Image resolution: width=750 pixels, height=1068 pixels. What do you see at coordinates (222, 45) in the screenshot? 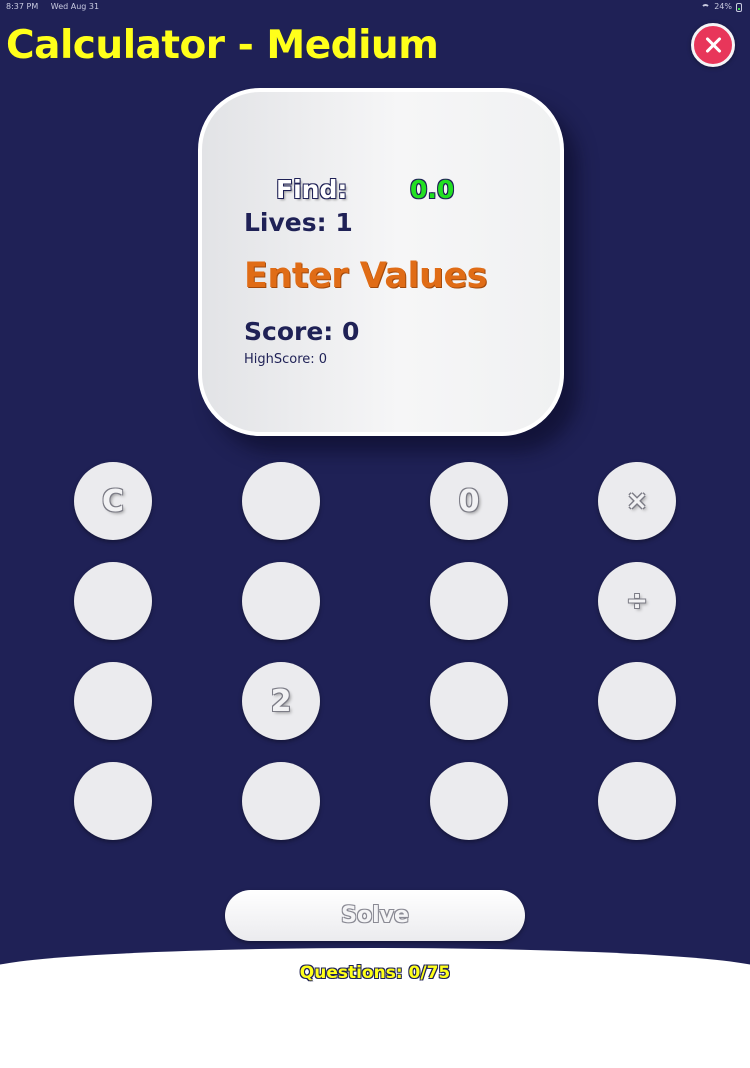
I see `page-title: Calculator - Medium` at bounding box center [222, 45].